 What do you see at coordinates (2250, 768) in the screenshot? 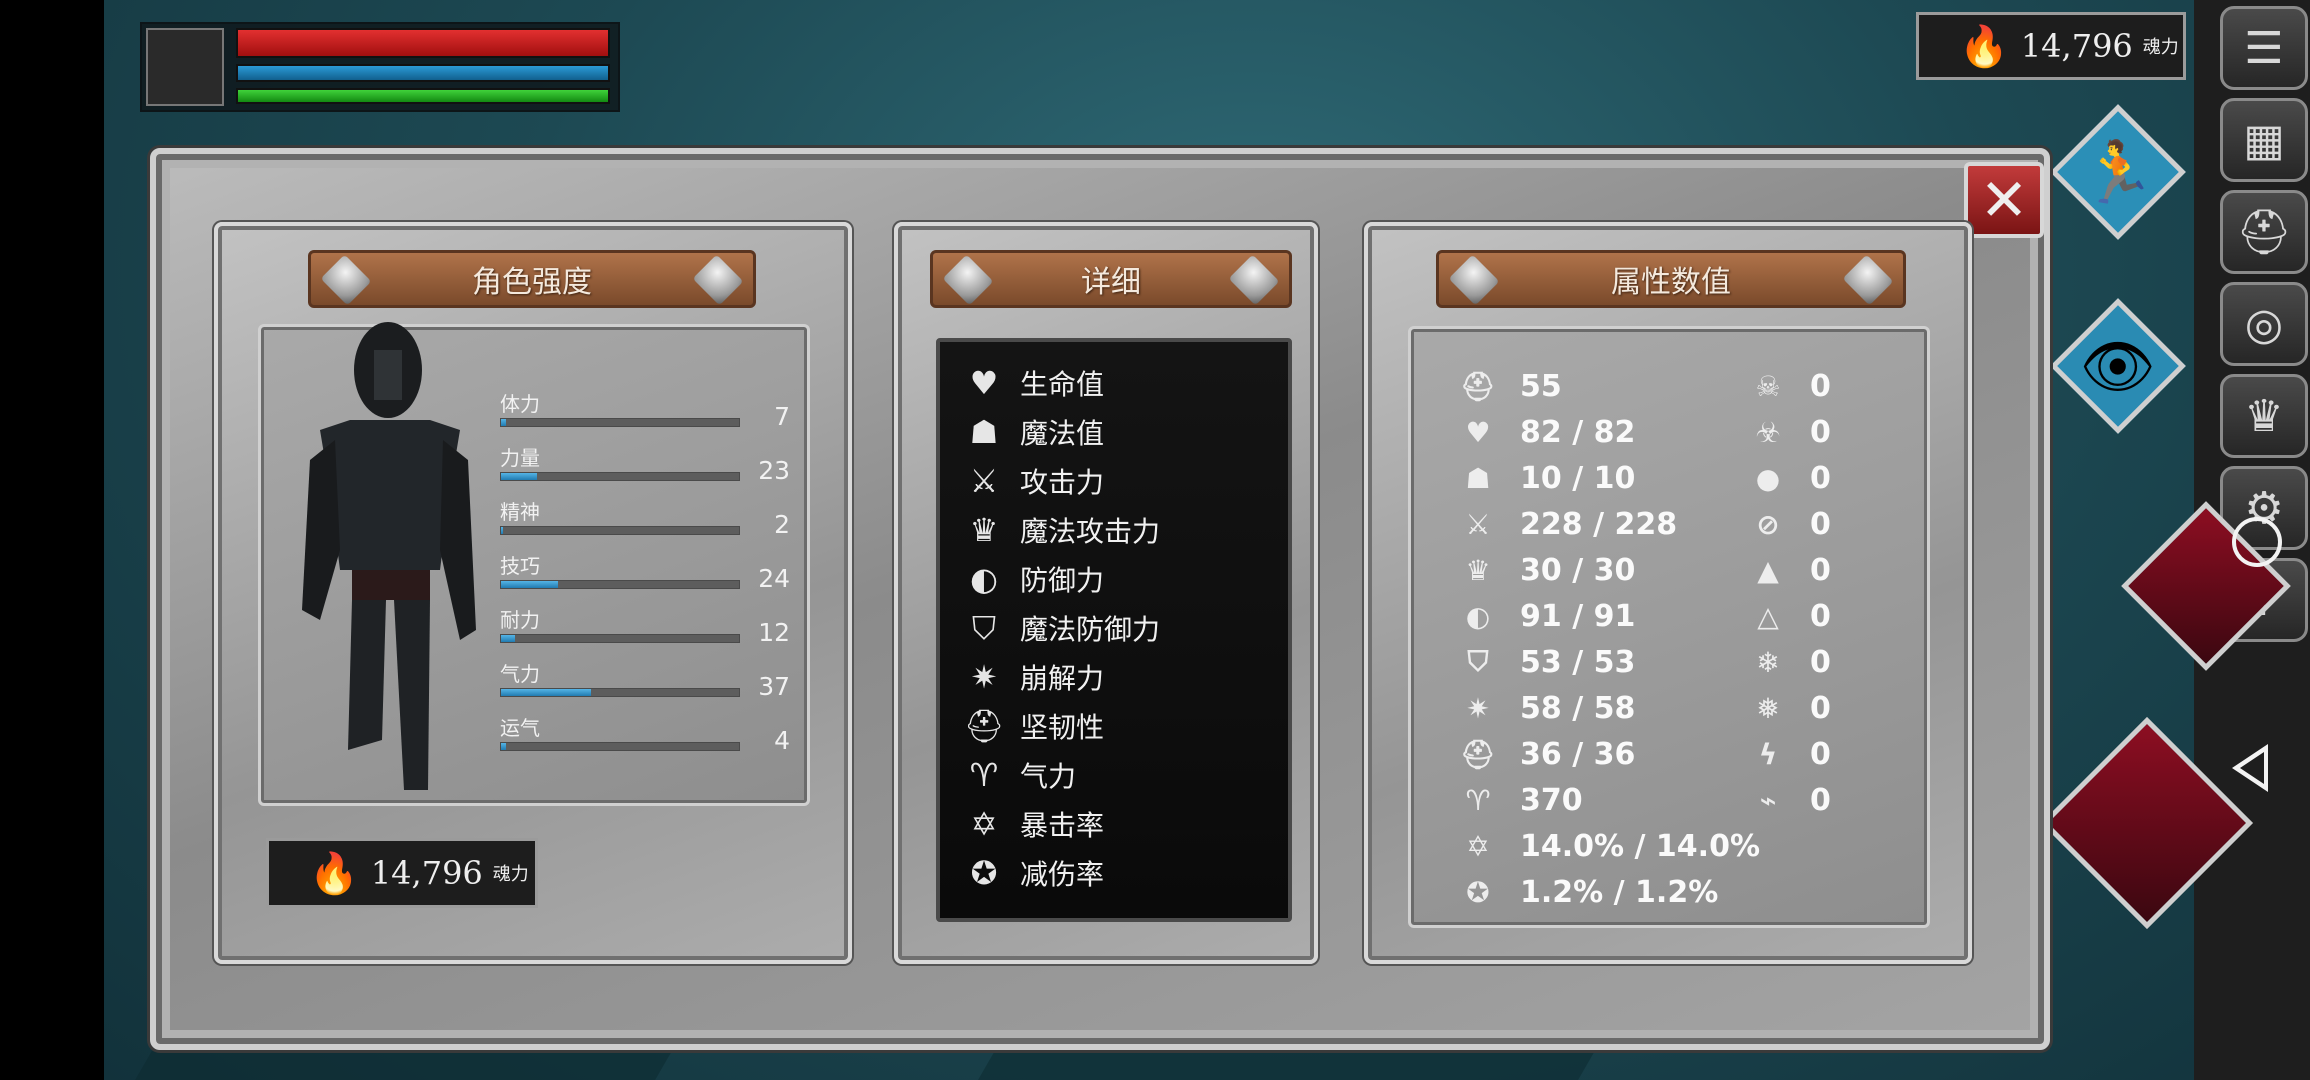
I see `back-nav-icon` at bounding box center [2250, 768].